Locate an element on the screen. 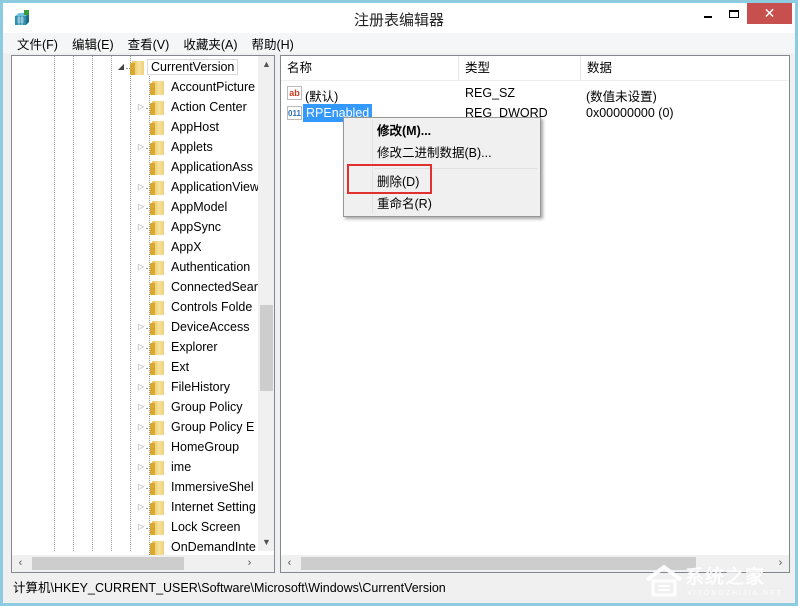 This screenshot has height=606, width=798. close-icon: ✕ is located at coordinates (769, 13).